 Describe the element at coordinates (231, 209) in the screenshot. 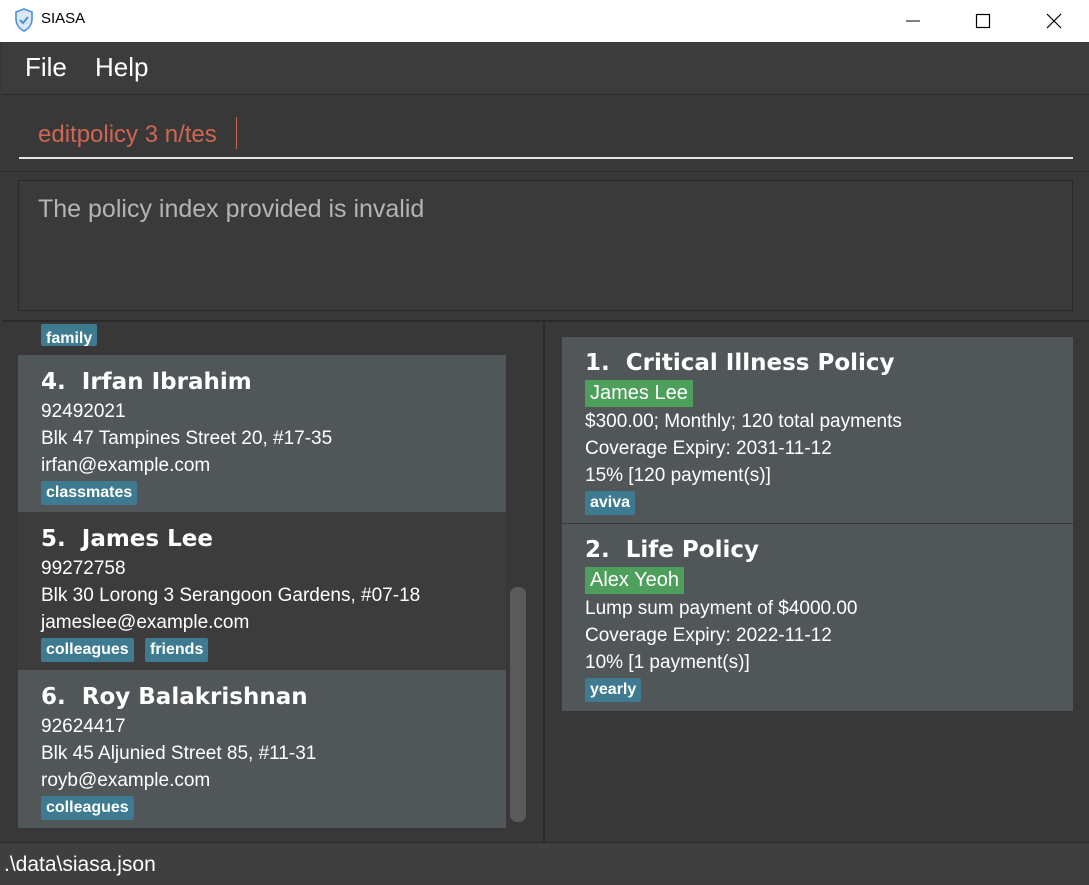

I see `result-message: The policy index provided is invalid` at that location.